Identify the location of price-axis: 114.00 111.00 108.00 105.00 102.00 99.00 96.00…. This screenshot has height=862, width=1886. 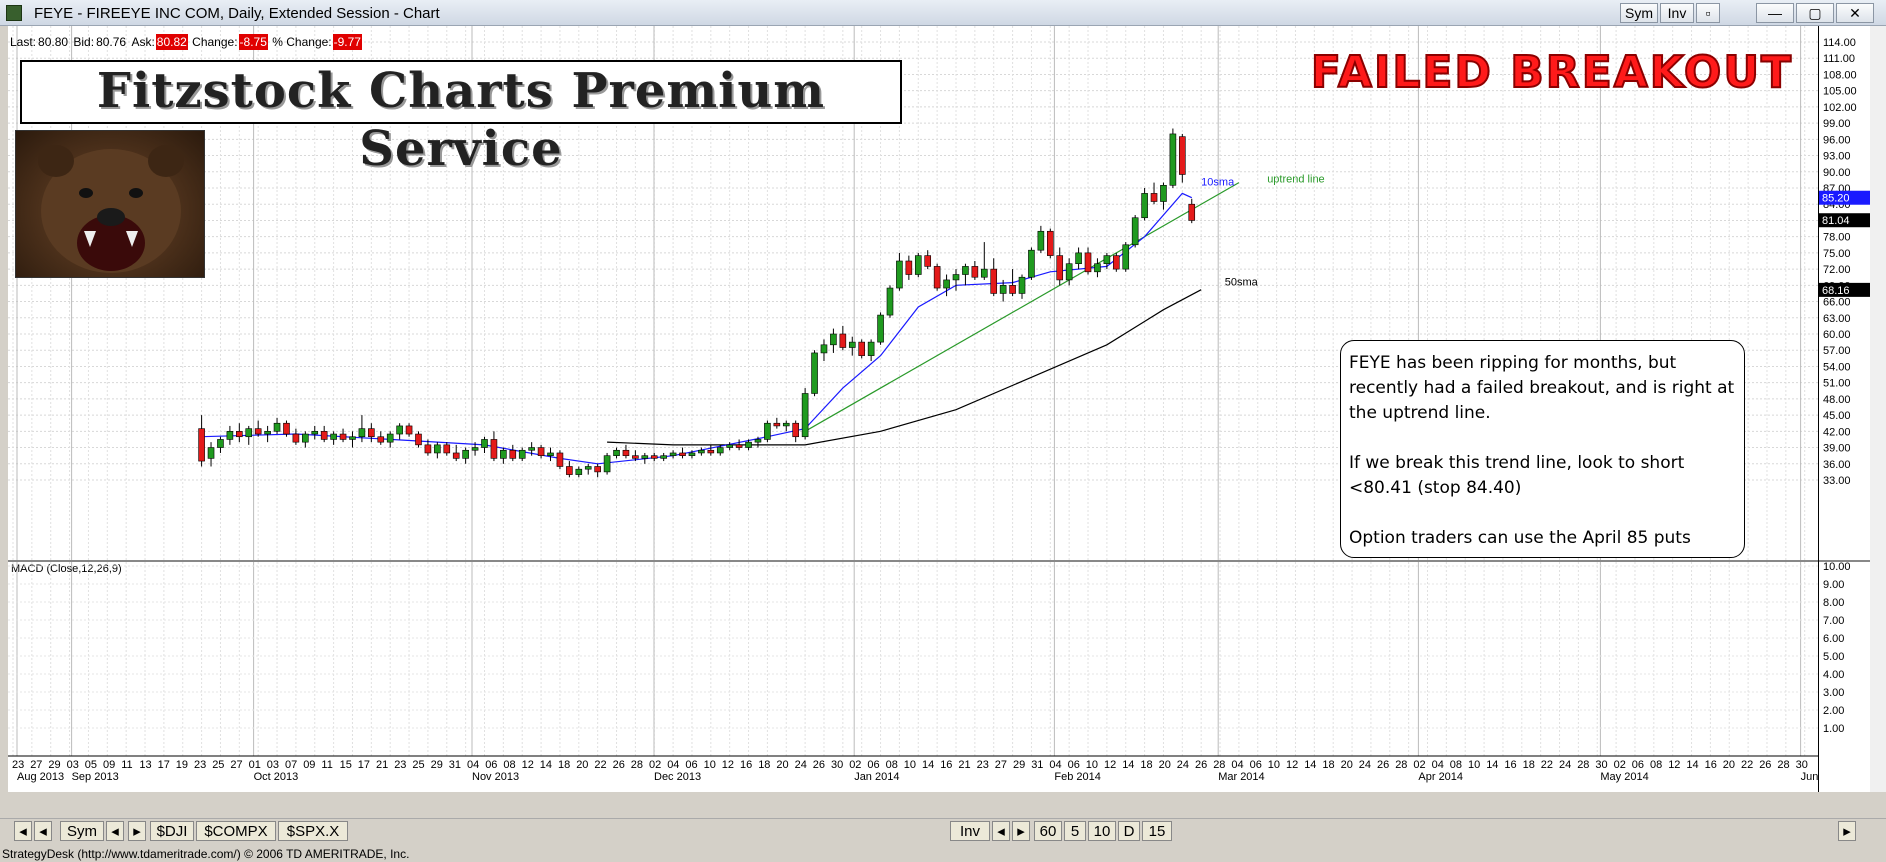
(1844, 409).